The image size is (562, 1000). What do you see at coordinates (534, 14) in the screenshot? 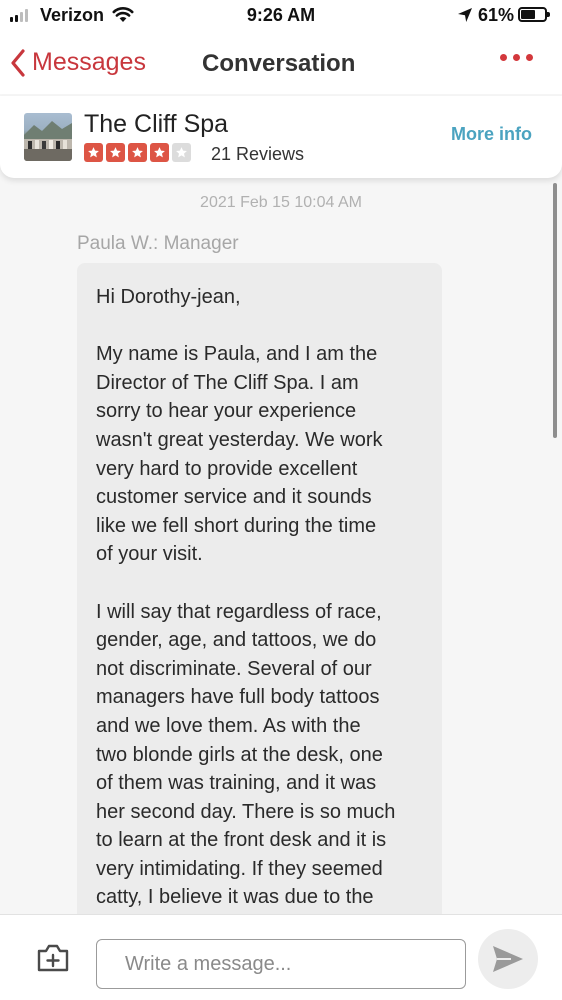
I see `battery-icon` at bounding box center [534, 14].